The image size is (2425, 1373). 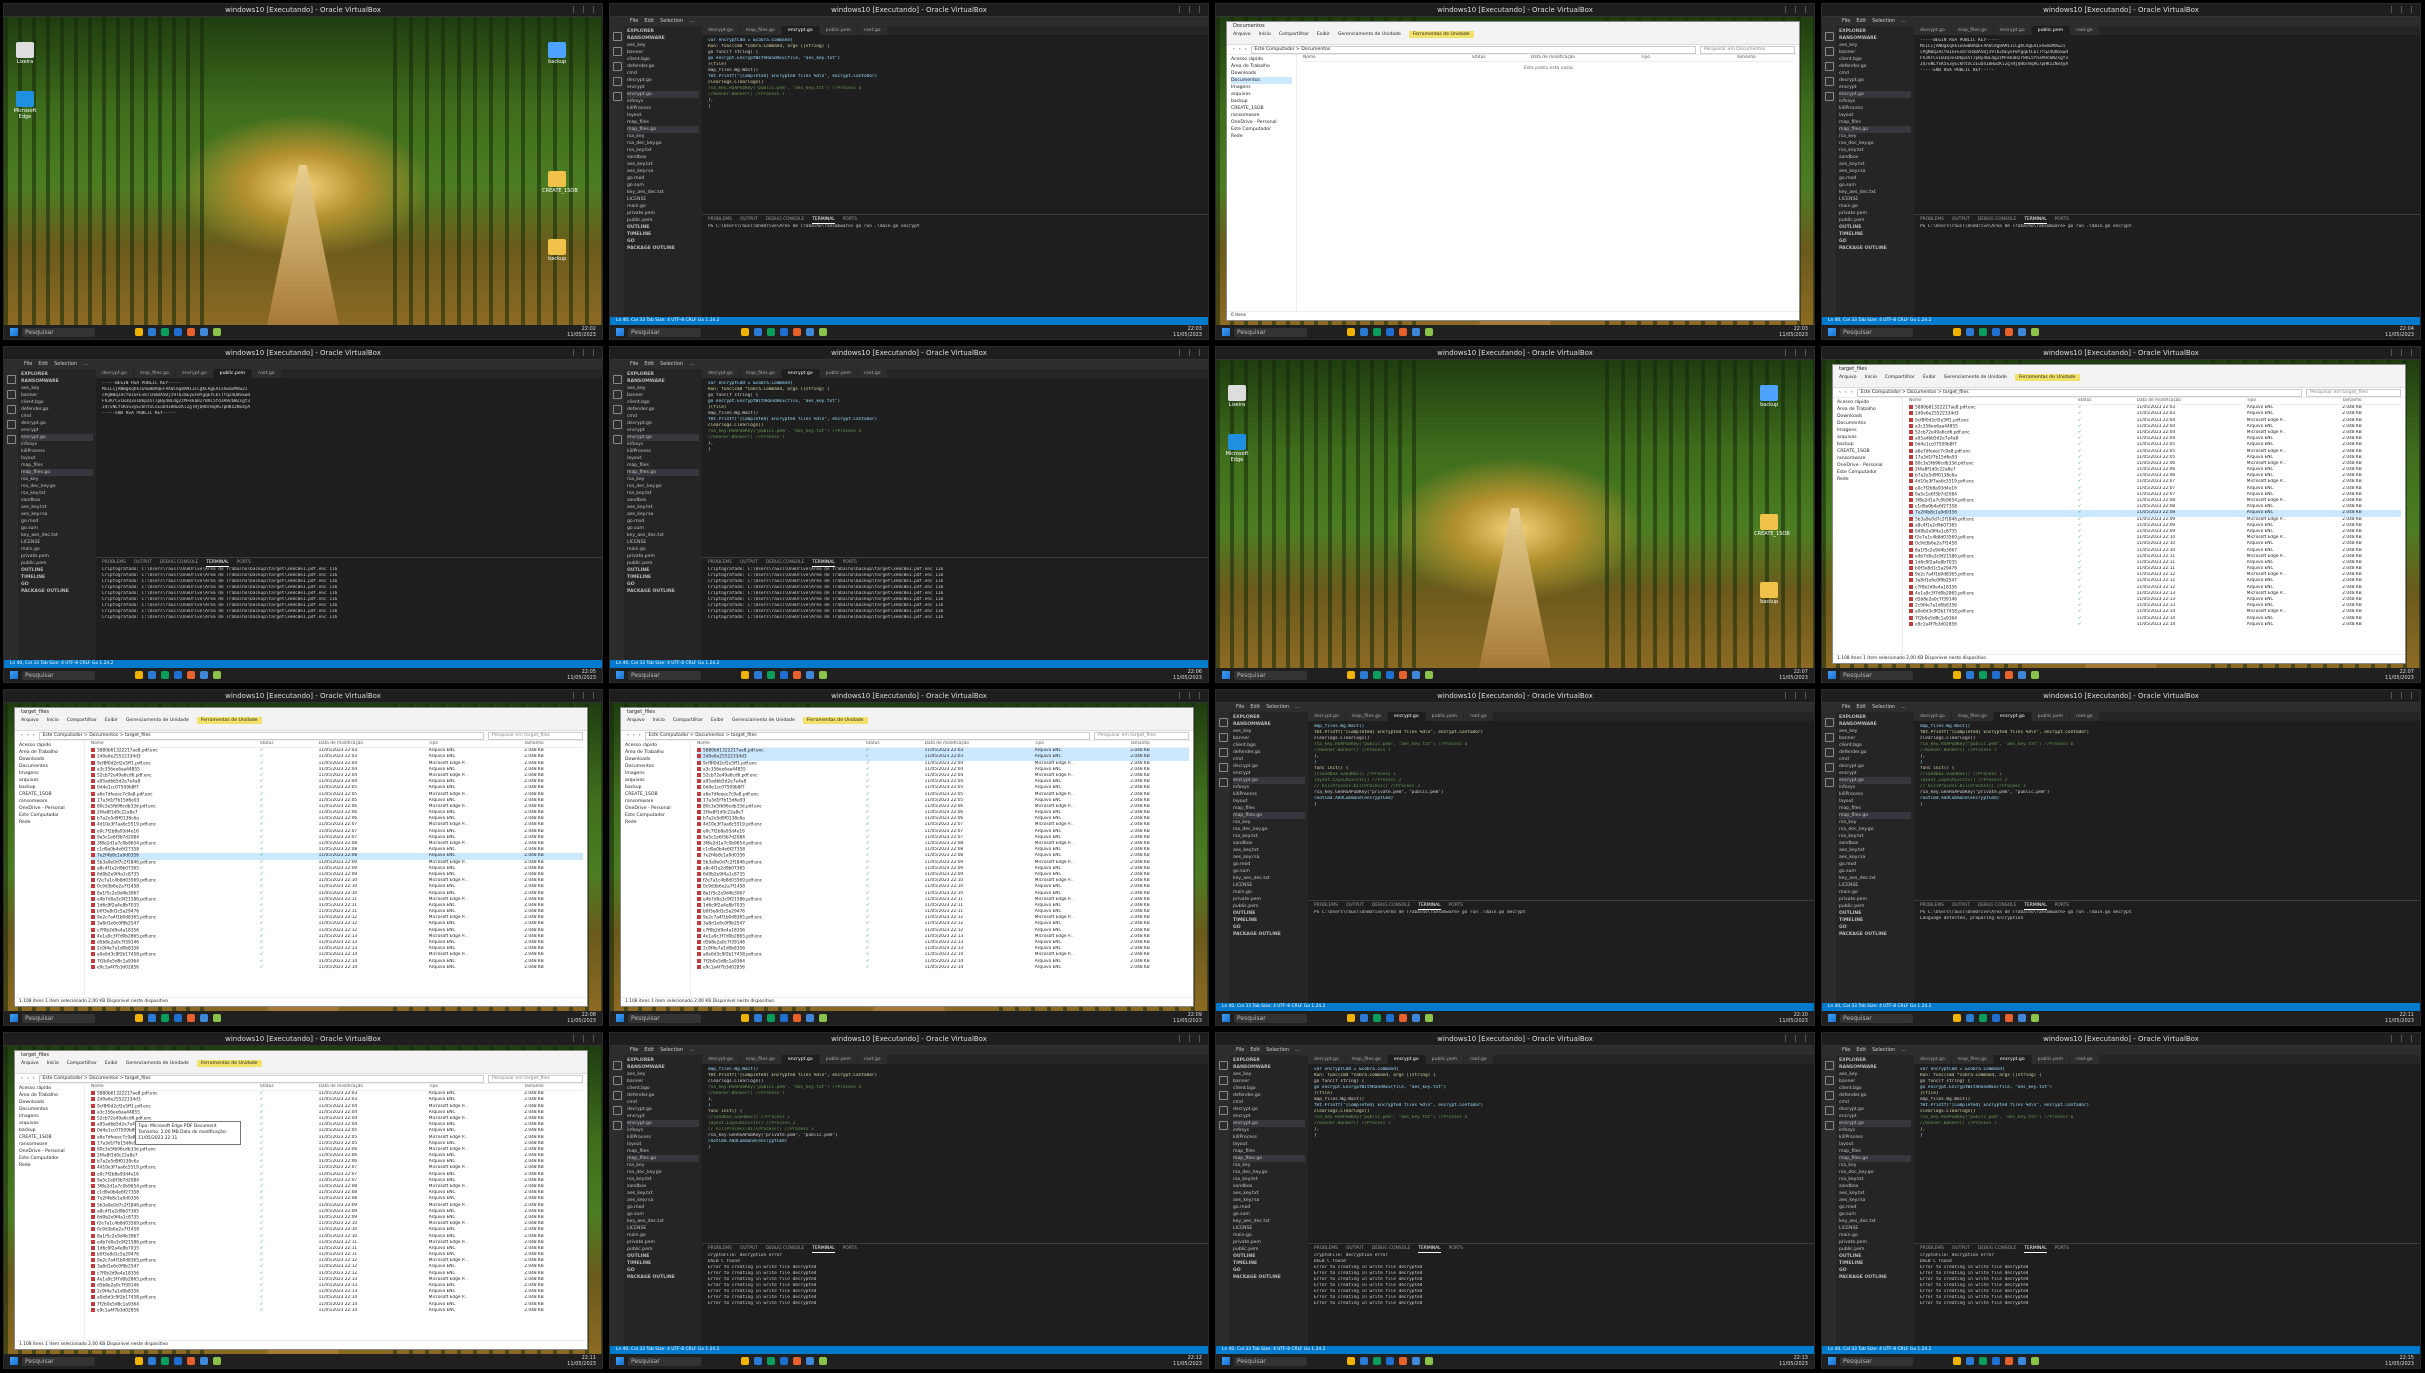 I want to click on nav-item: Rede, so click(x=1261, y=136).